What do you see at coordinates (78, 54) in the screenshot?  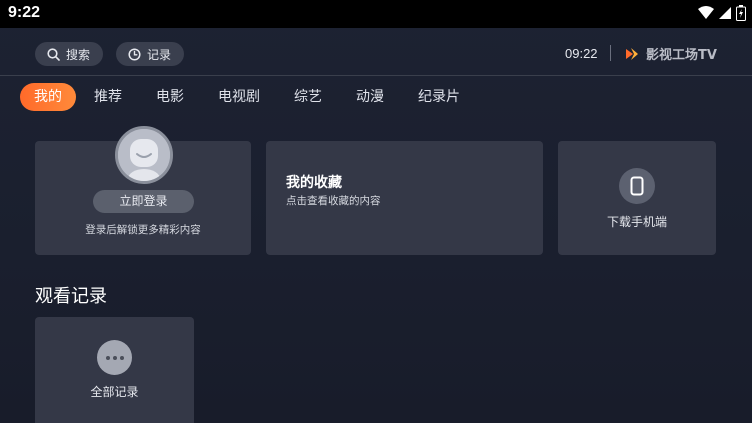 I see `search-button-label: 搜索` at bounding box center [78, 54].